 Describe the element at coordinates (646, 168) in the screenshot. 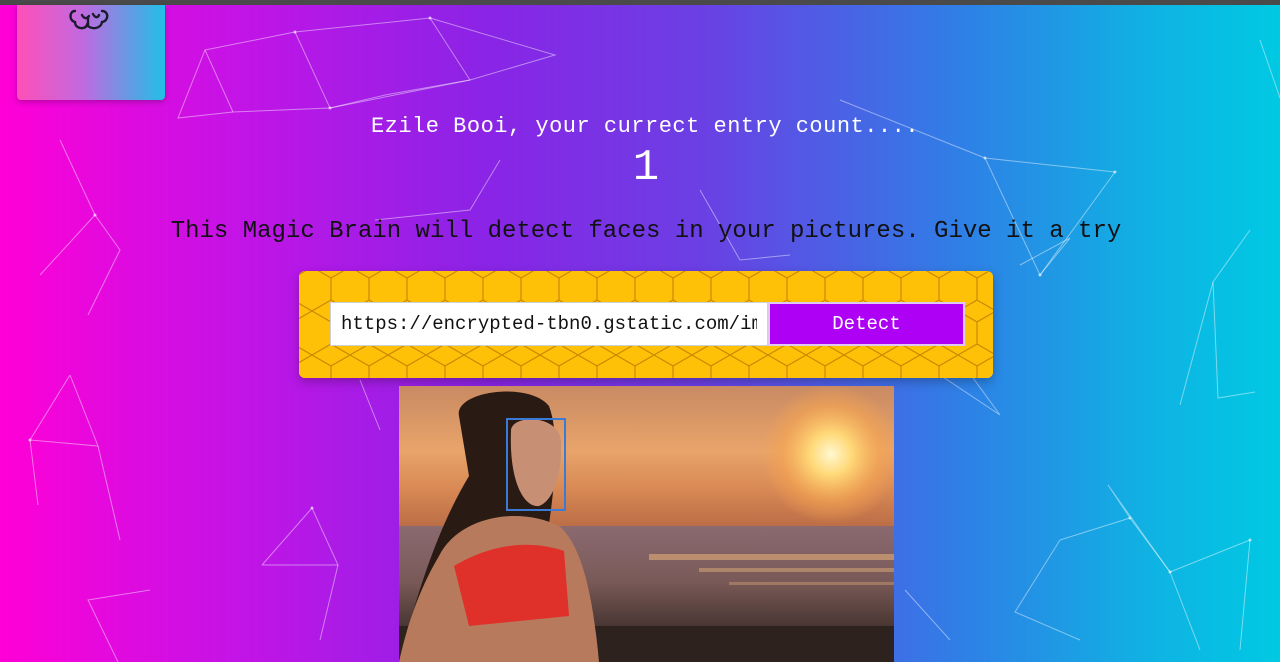

I see `entry-count-value: 1` at that location.